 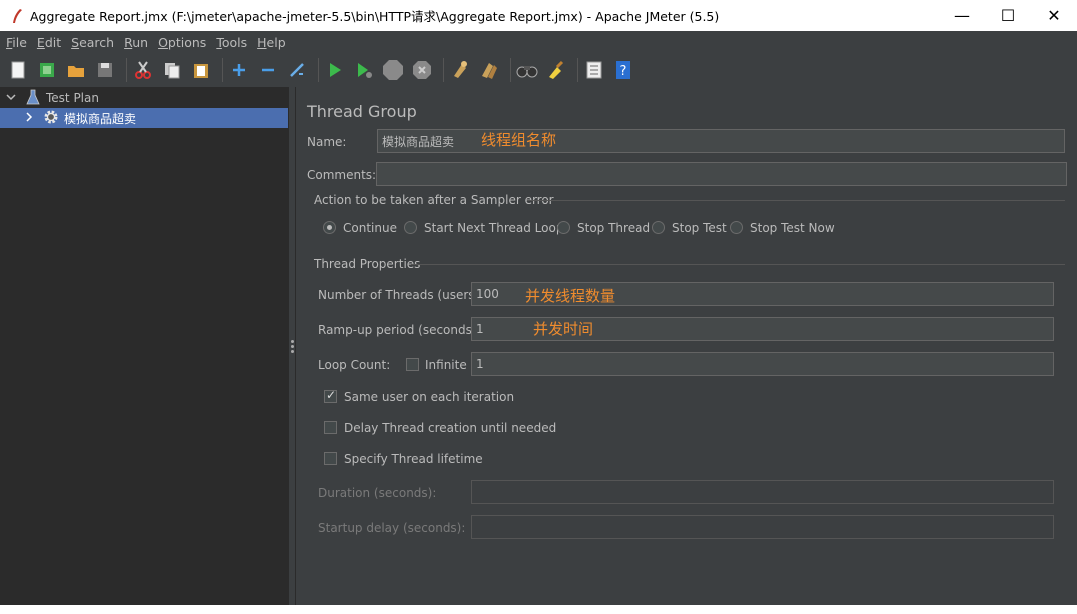 What do you see at coordinates (47, 70) in the screenshot?
I see `templates-icon` at bounding box center [47, 70].